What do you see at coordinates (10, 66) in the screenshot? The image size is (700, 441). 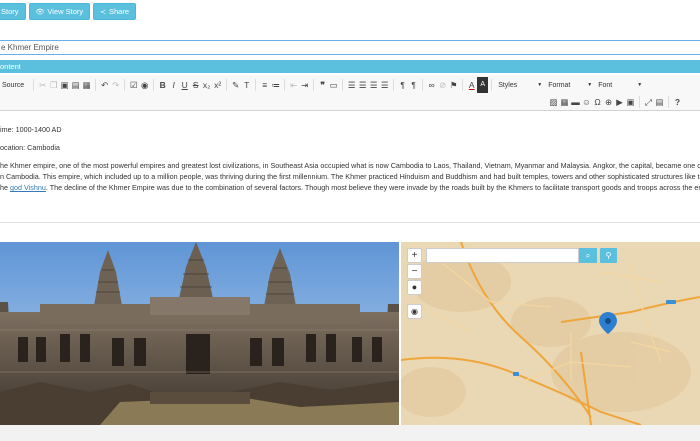 I see `content-section-label: ontent` at bounding box center [10, 66].